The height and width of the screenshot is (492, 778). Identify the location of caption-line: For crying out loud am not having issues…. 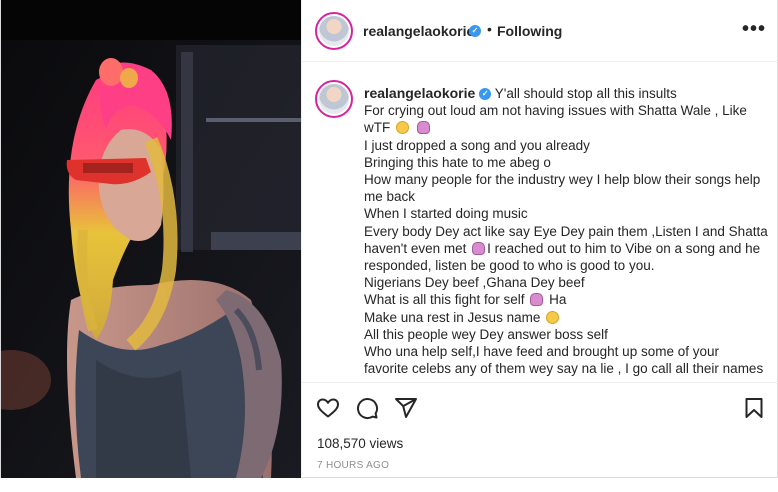
(555, 111).